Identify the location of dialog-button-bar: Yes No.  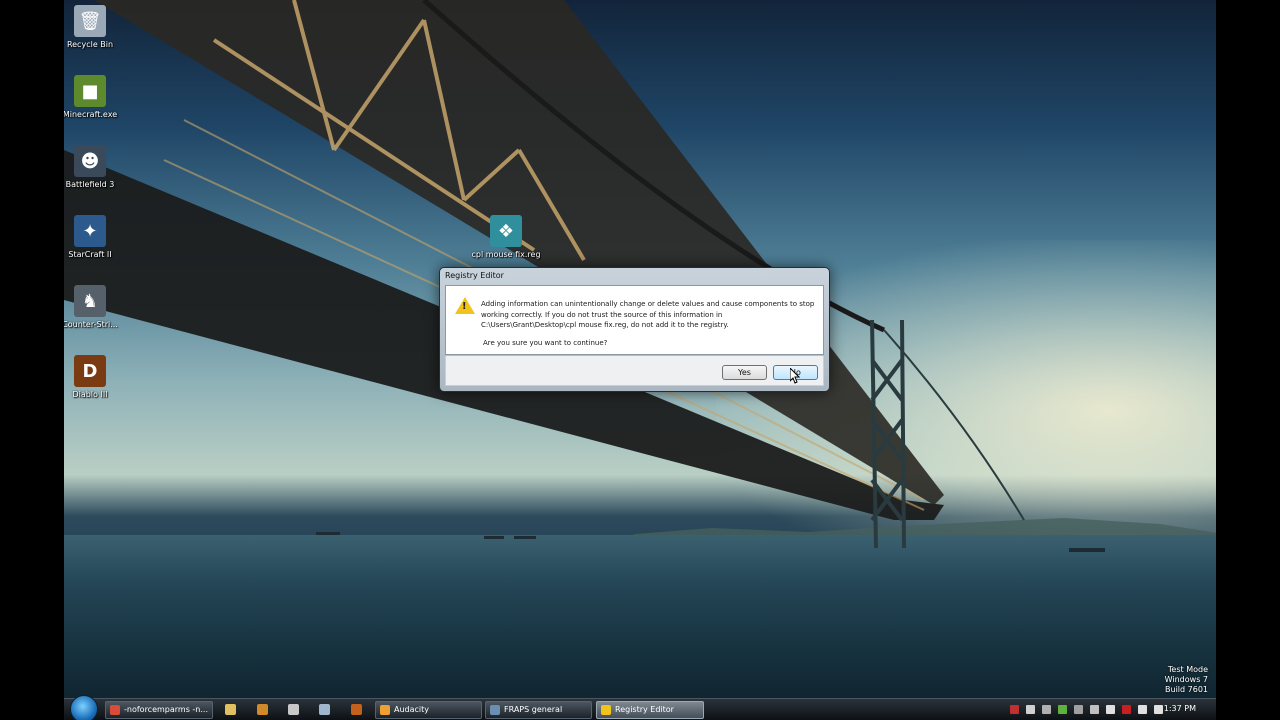
(634, 371).